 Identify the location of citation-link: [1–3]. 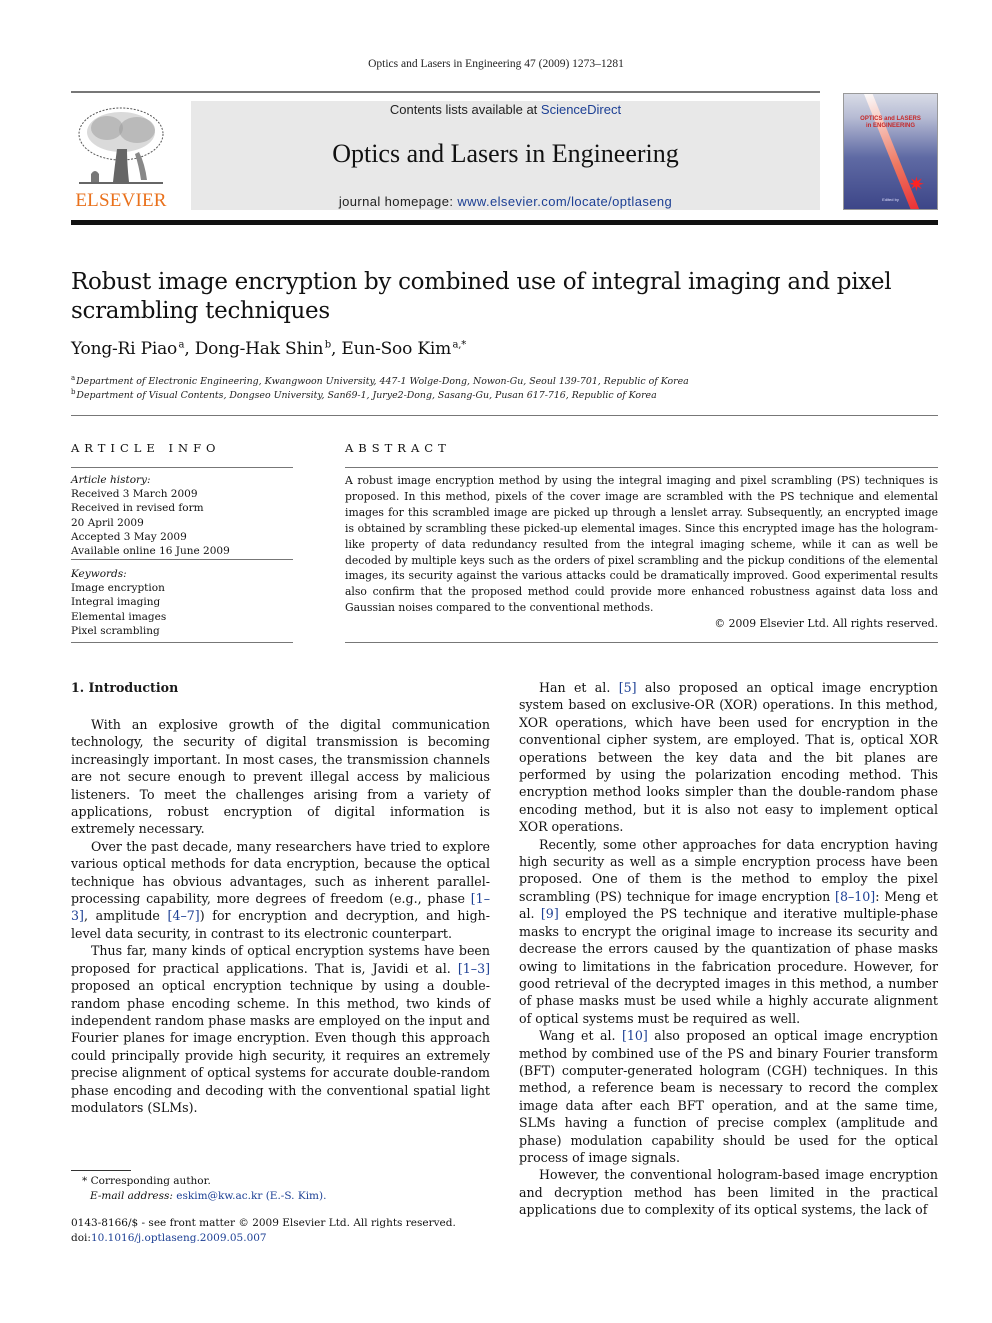
(474, 968).